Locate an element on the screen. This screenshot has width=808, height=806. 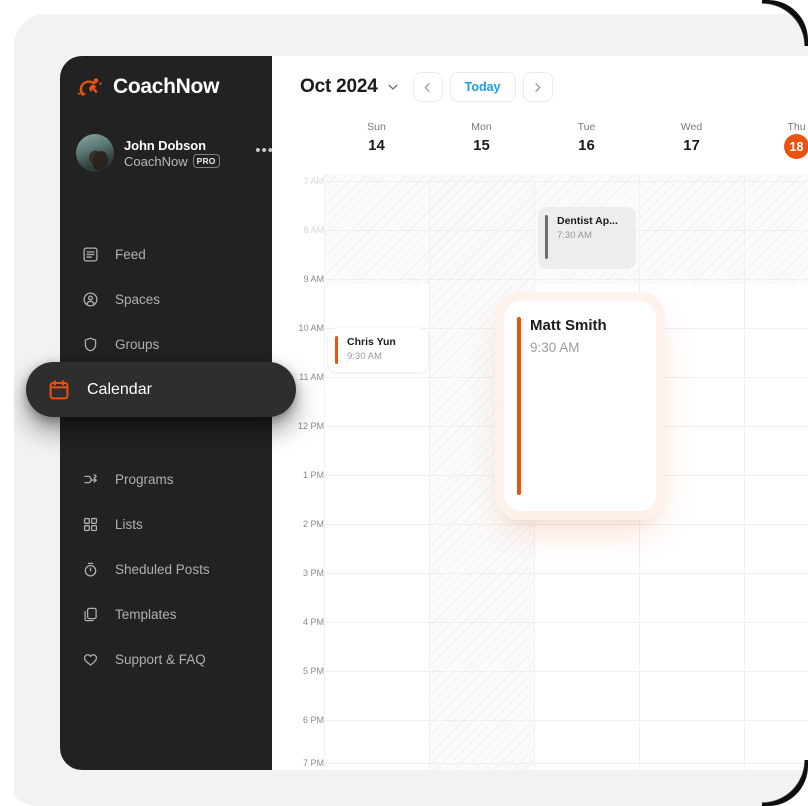
calendar-nav-buttons: Today is located at coordinates (482, 87).